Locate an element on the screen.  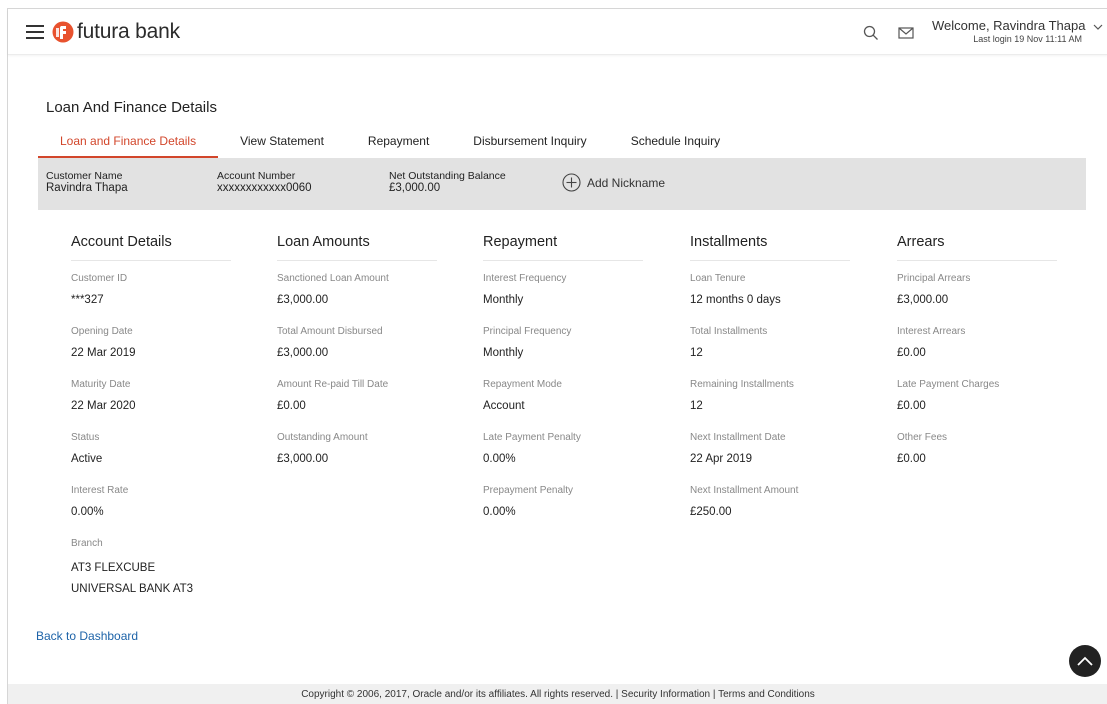
detail-field: Next Installment Amount £250.00 is located at coordinates (770, 511).